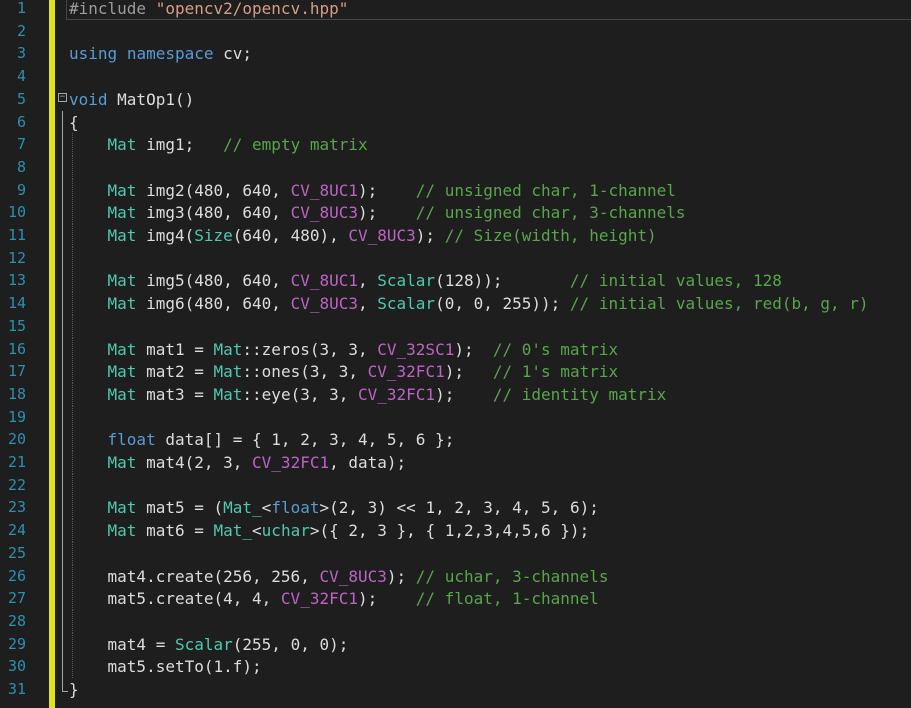 This screenshot has width=911, height=708. Describe the element at coordinates (455, 258) in the screenshot. I see `code-line: 12` at that location.